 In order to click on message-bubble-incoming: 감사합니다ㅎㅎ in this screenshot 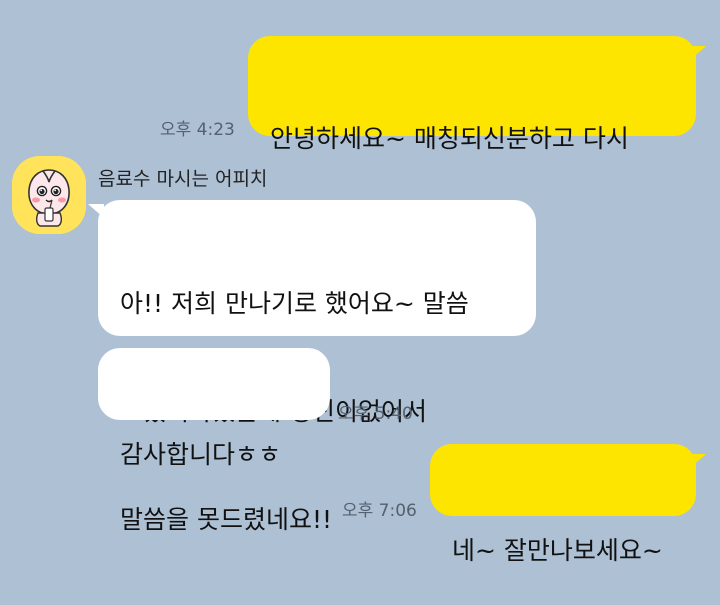, I will do `click(214, 408)`.